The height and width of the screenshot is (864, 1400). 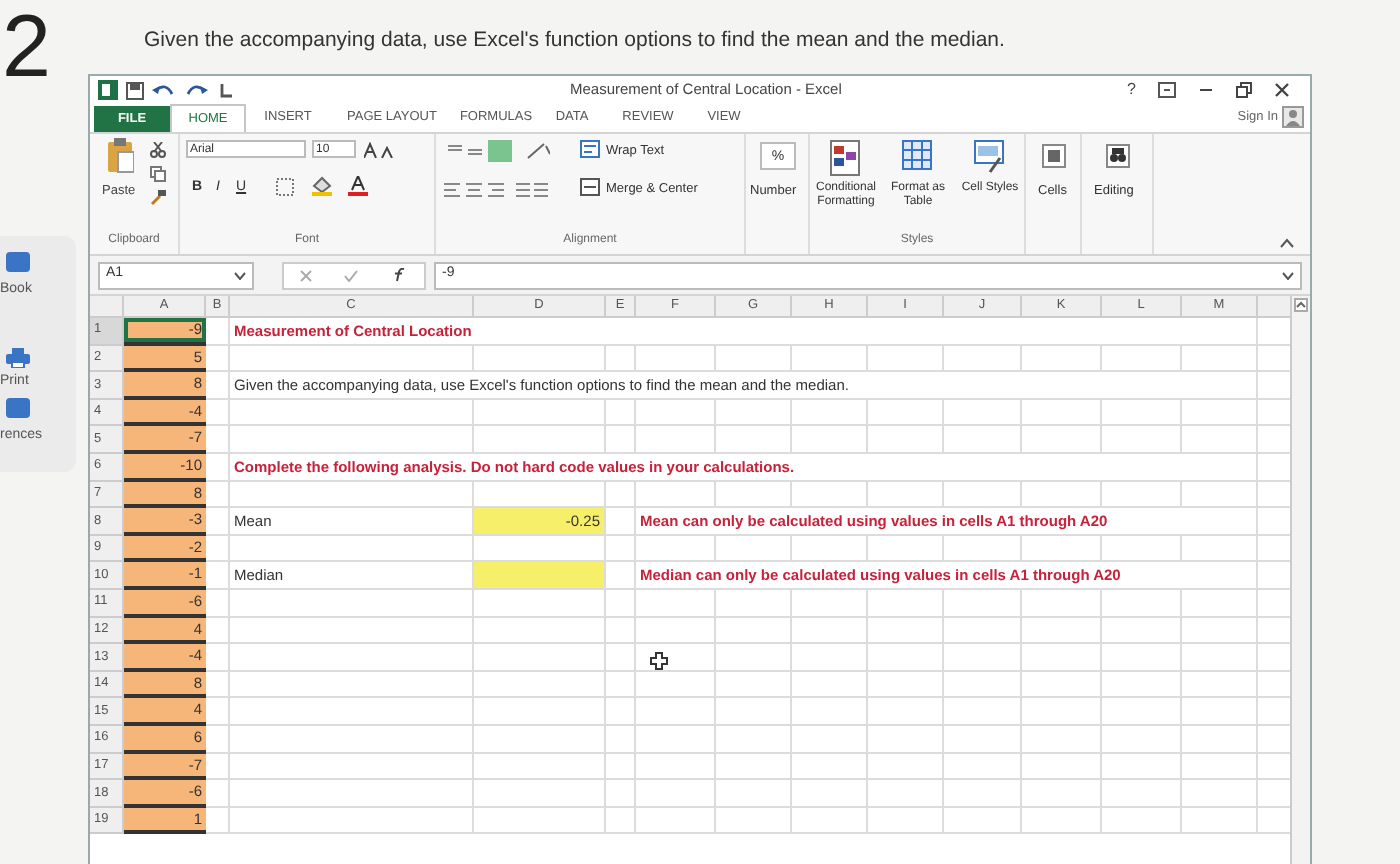 What do you see at coordinates (1287, 243) in the screenshot?
I see `collapse-ribbon-icon` at bounding box center [1287, 243].